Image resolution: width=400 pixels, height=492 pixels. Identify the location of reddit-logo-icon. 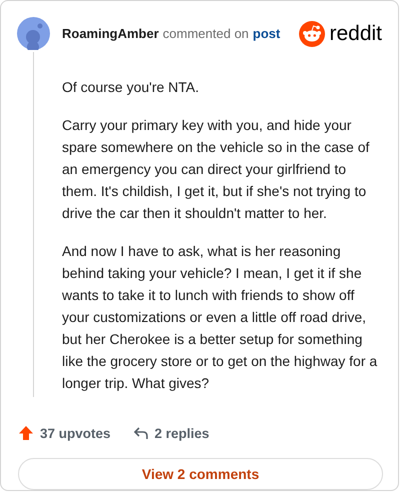
(312, 33).